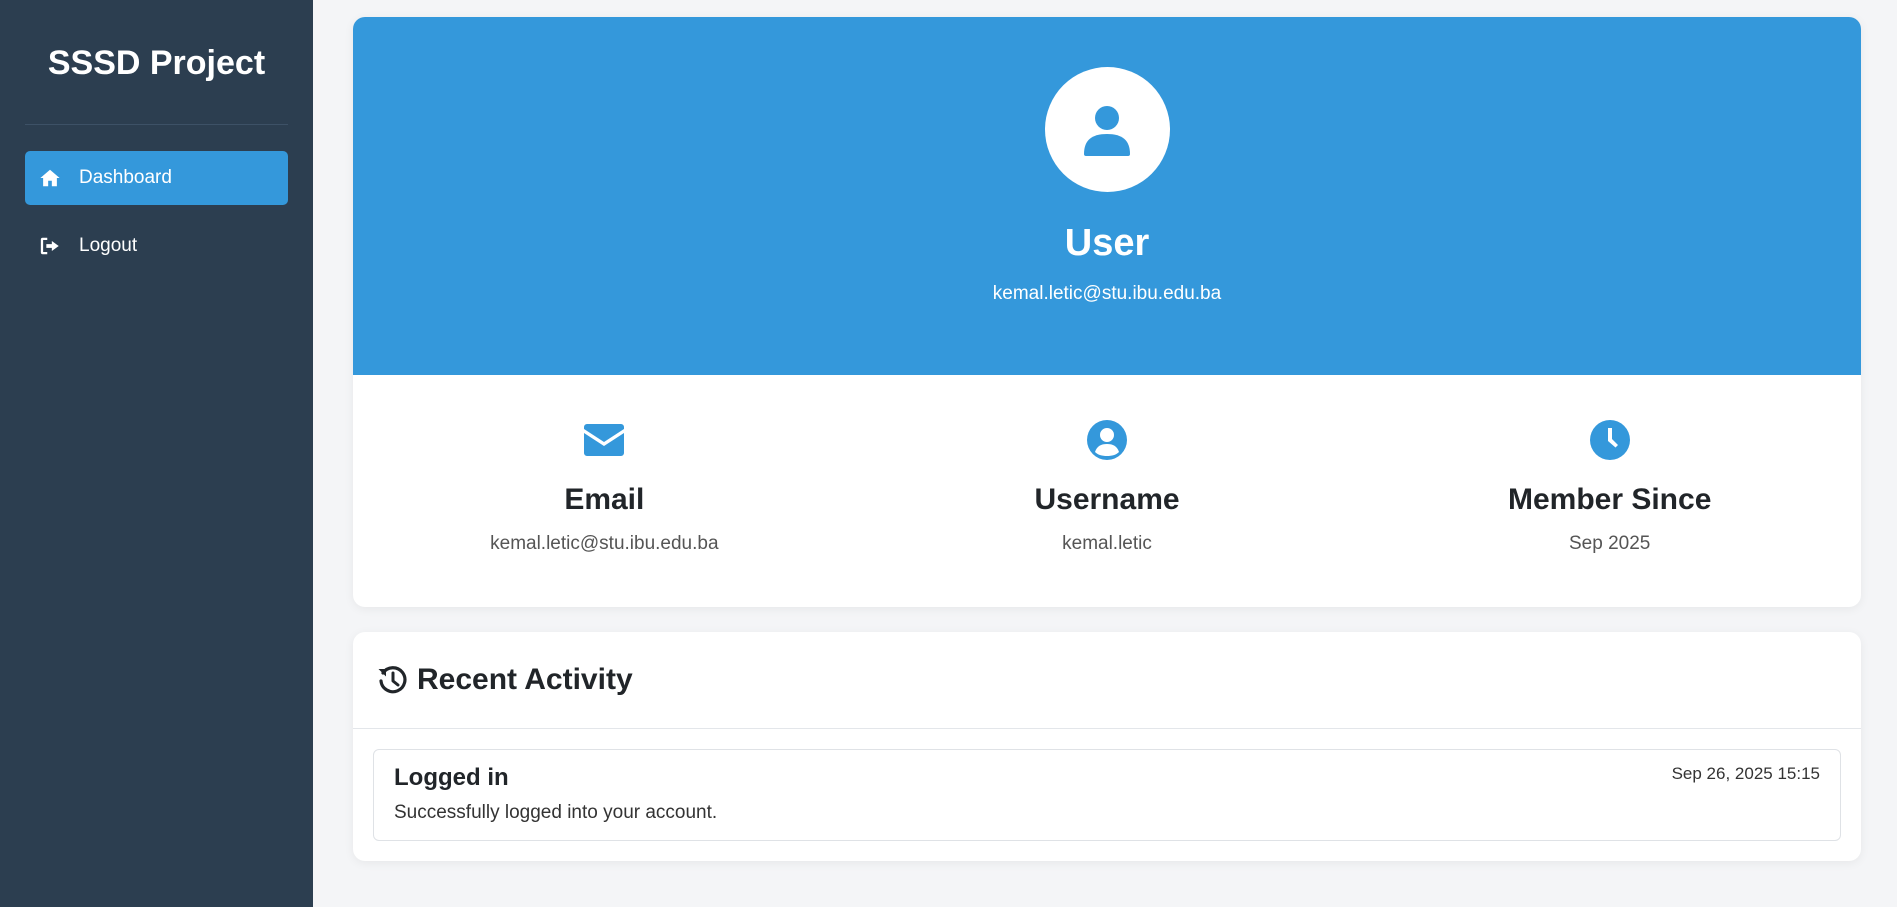 This screenshot has height=907, width=1897. I want to click on brand-title: SSSD Project, so click(156, 62).